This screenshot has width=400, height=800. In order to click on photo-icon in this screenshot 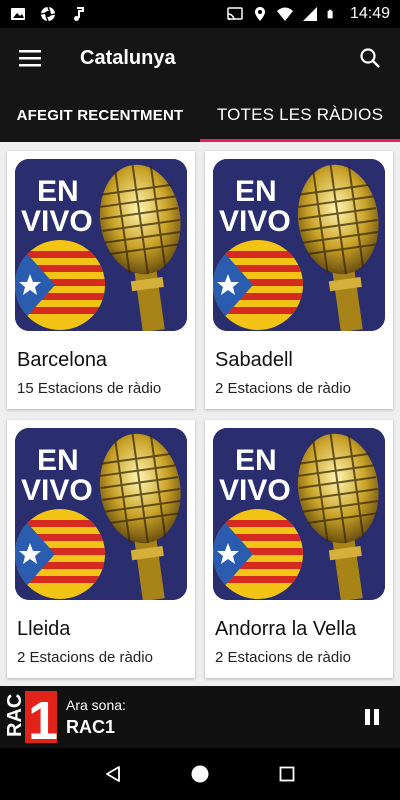, I will do `click(18, 14)`.